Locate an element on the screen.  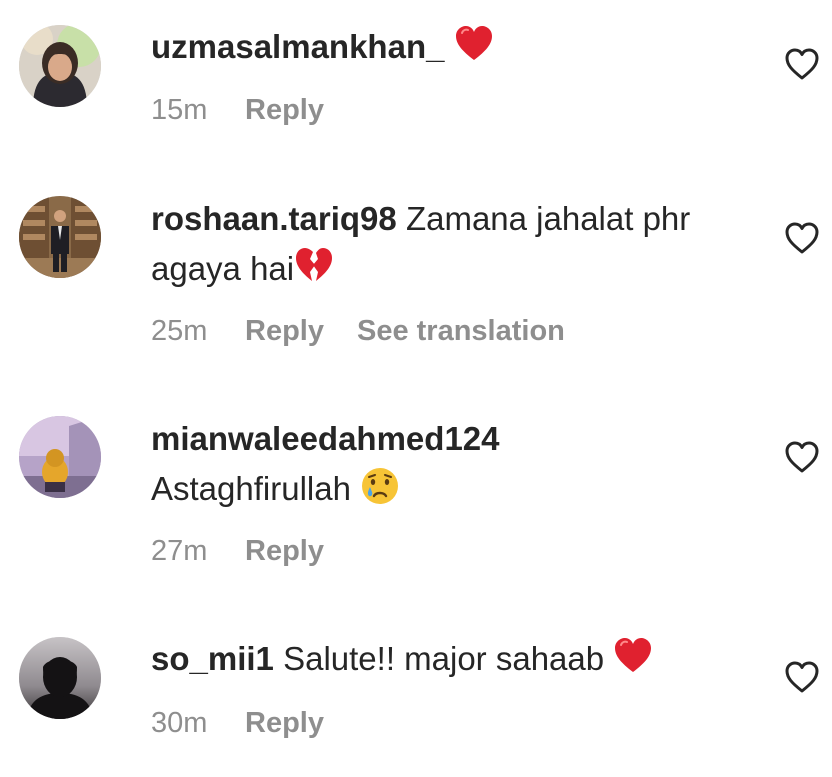
comment-username: so_mii1 is located at coordinates (212, 658).